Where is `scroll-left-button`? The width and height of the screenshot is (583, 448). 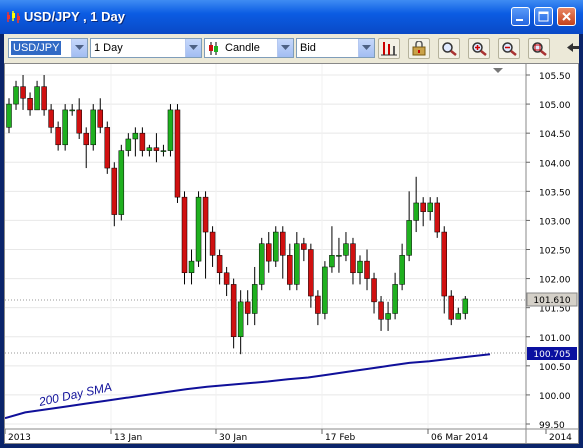
scroll-left-button is located at coordinates (571, 48).